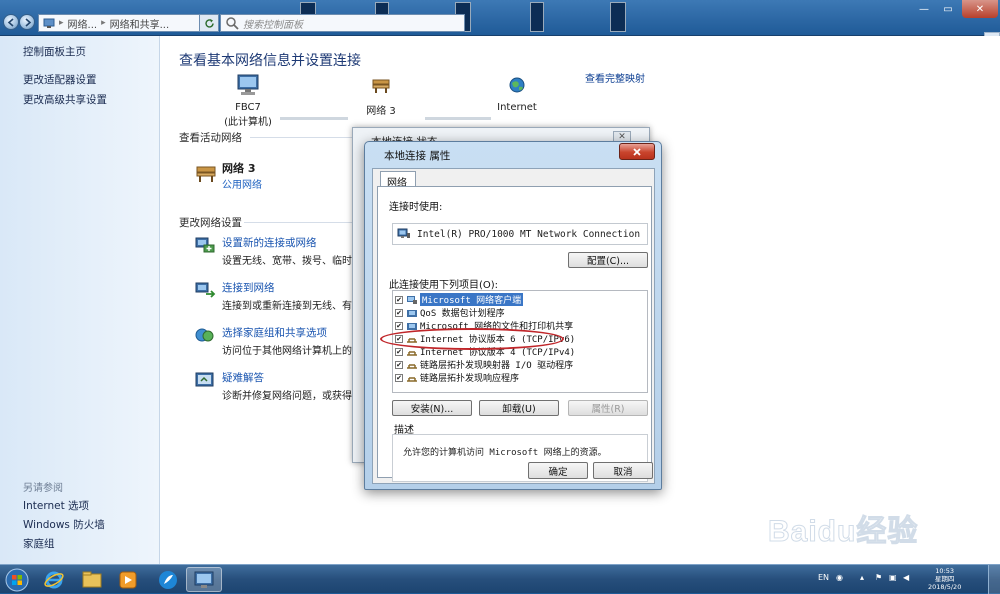 Image resolution: width=1000 pixels, height=594 pixels. I want to click on new-connection-icon, so click(205, 245).